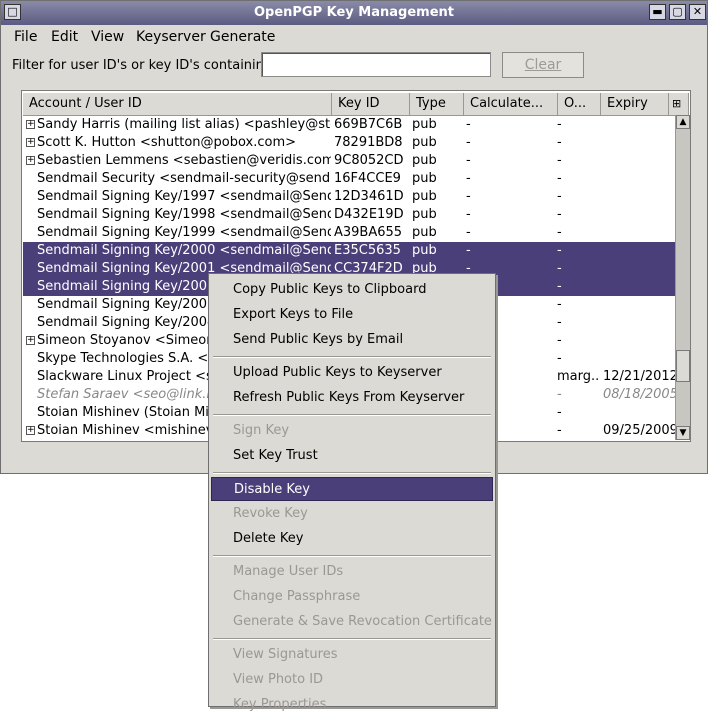 The height and width of the screenshot is (717, 710). I want to click on menu-item-refresh-public-keys-from-keyserver: Refresh Public Keys From Keyserver, so click(352, 398).